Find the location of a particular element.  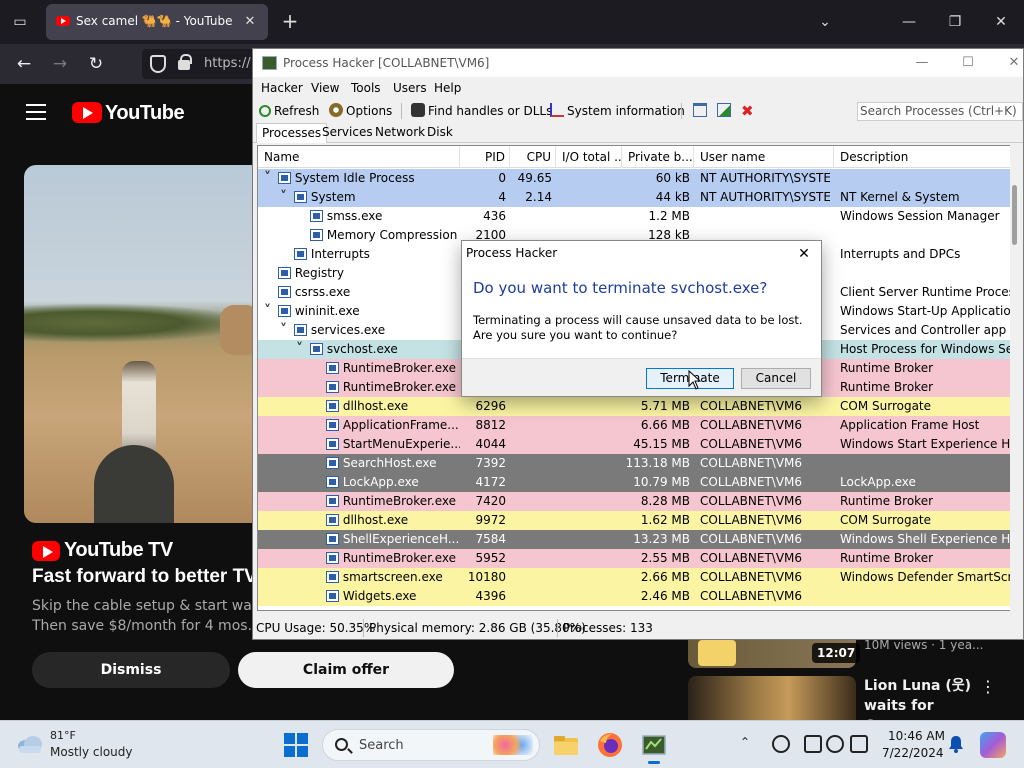

lock-icon is located at coordinates (185, 62).